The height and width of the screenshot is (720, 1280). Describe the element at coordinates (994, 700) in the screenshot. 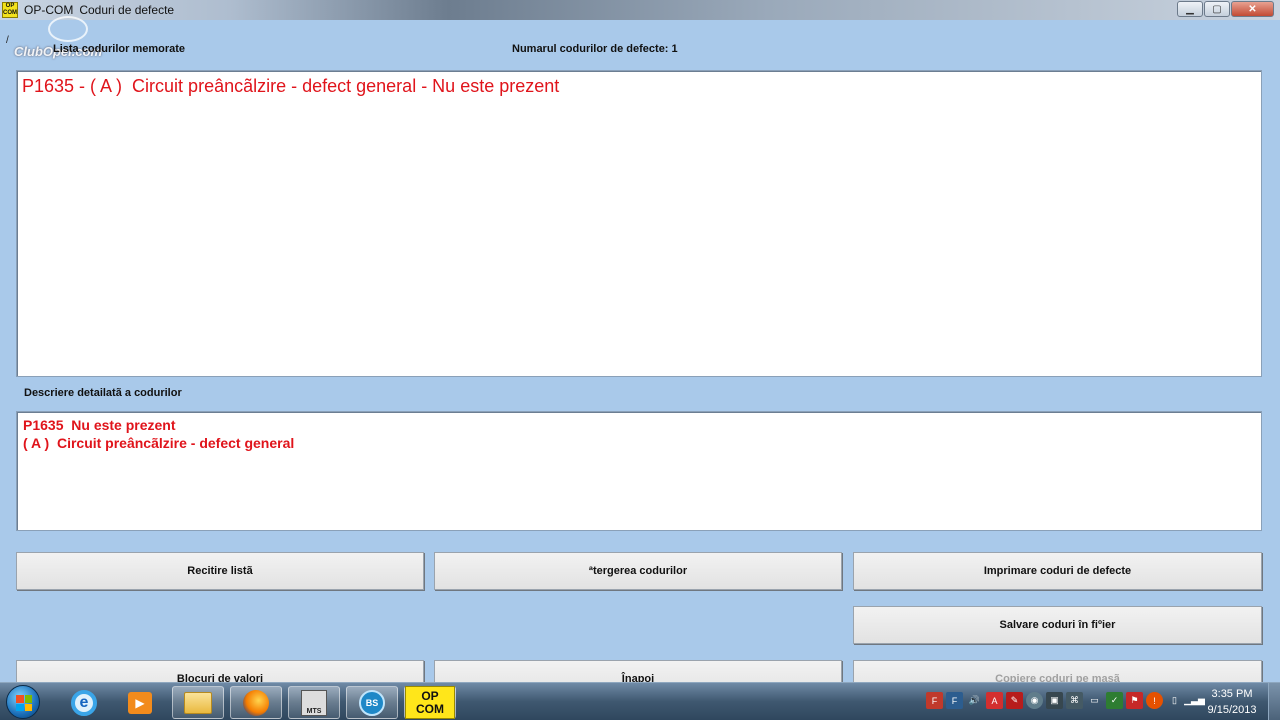

I see `pdf-icon: A` at that location.